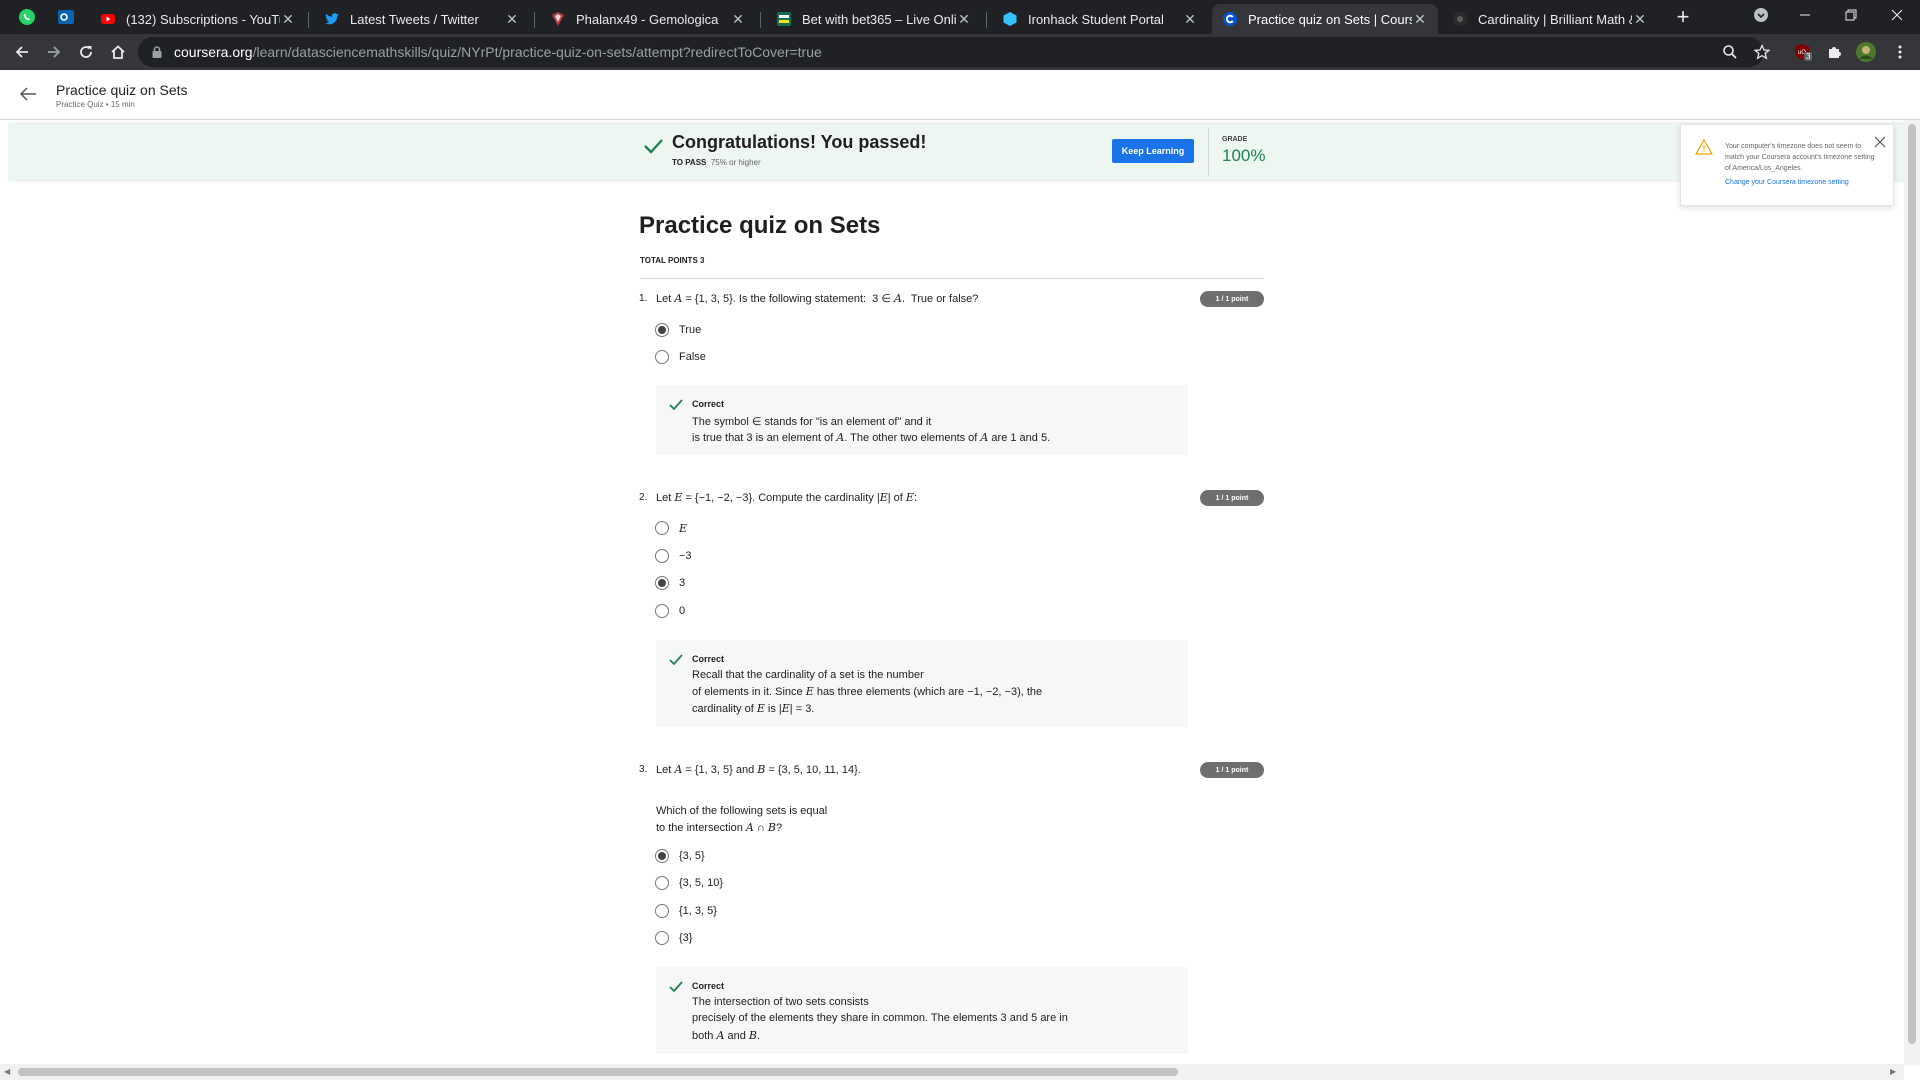  I want to click on tab-ironhack: Ironhack Student Portal ✕, so click(1100, 19).